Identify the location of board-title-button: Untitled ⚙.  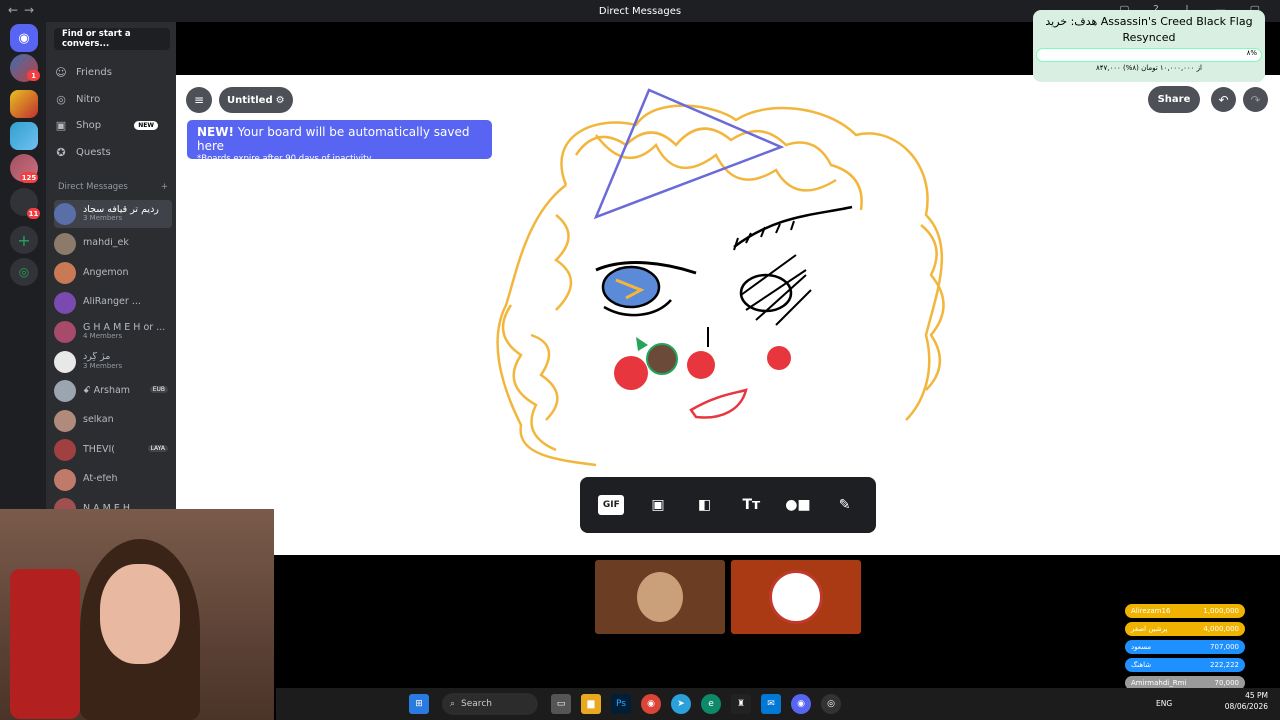
(256, 100).